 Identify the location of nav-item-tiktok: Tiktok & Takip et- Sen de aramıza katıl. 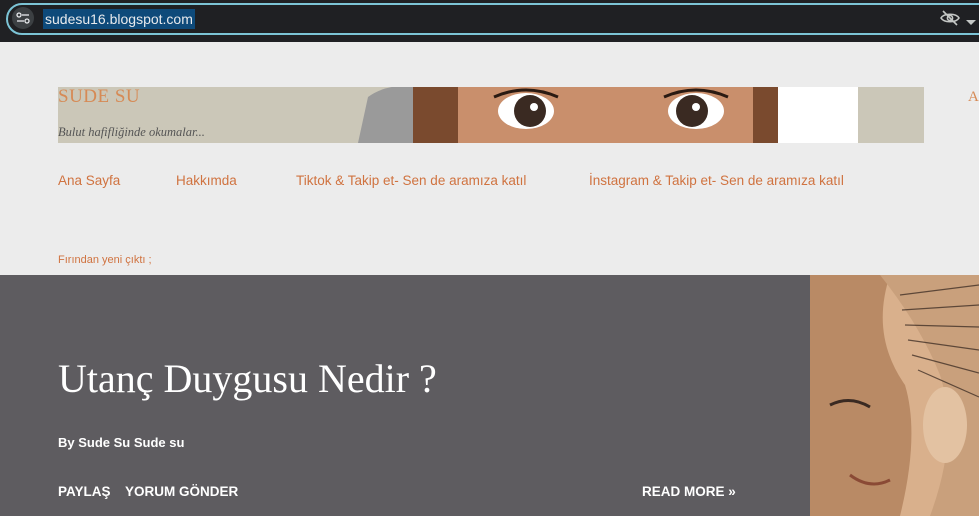
(411, 180).